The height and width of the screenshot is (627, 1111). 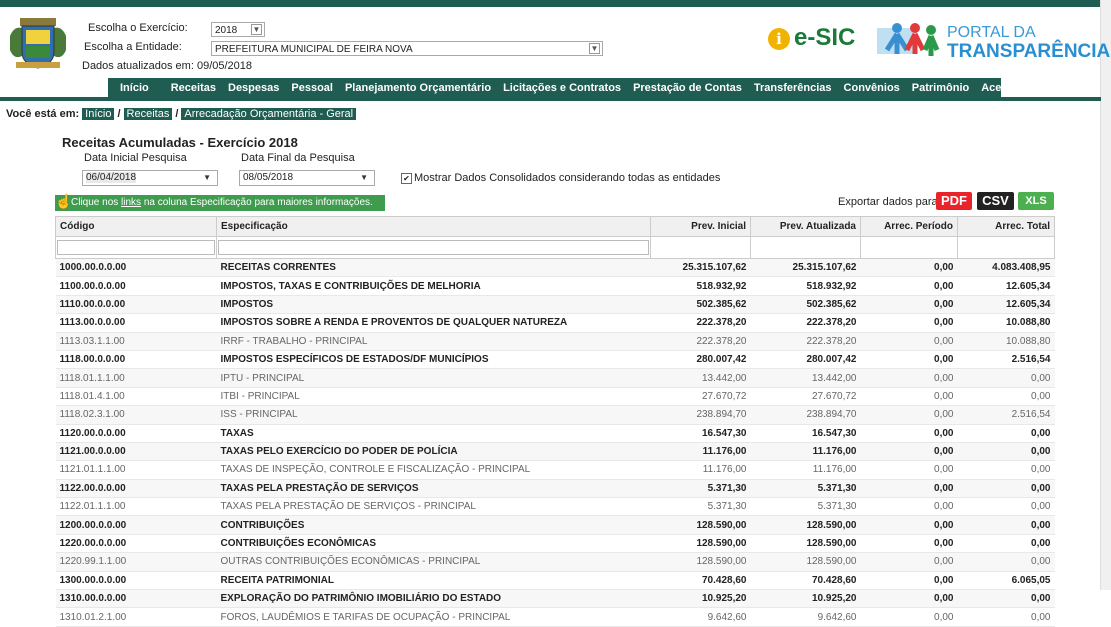 I want to click on col-arrec-periodo: Arrec. Período, so click(x=909, y=226).